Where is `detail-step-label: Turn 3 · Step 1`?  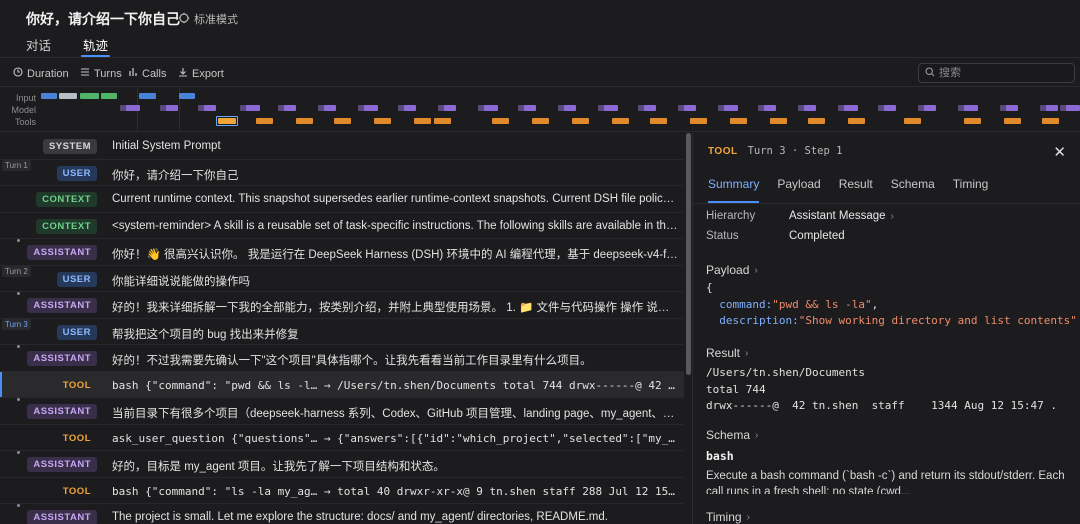 detail-step-label: Turn 3 · Step 1 is located at coordinates (795, 151).